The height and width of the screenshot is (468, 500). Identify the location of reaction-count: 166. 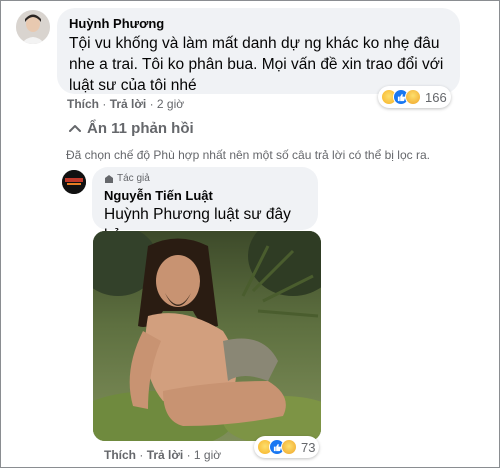
(436, 97).